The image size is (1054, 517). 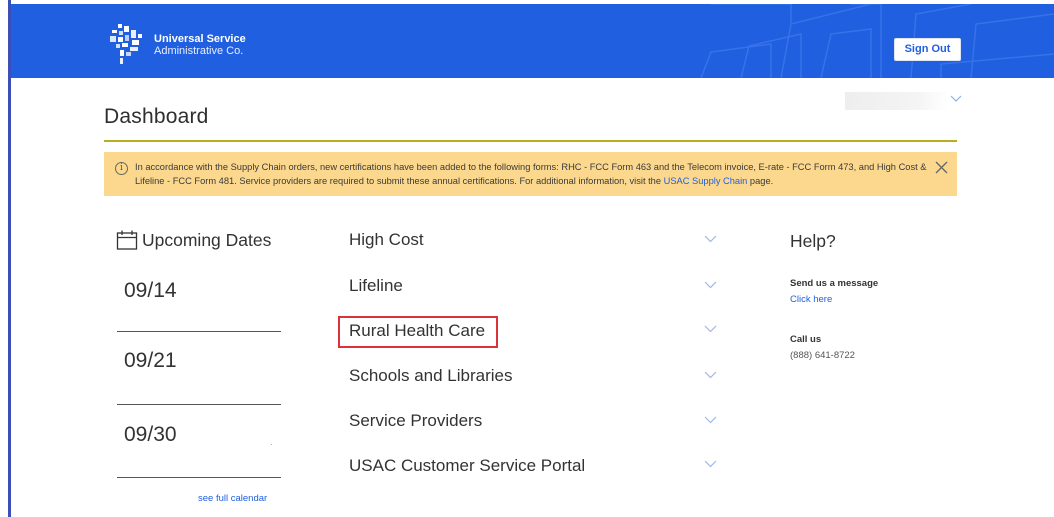 I want to click on alert-text-after-link: page., so click(x=760, y=180).